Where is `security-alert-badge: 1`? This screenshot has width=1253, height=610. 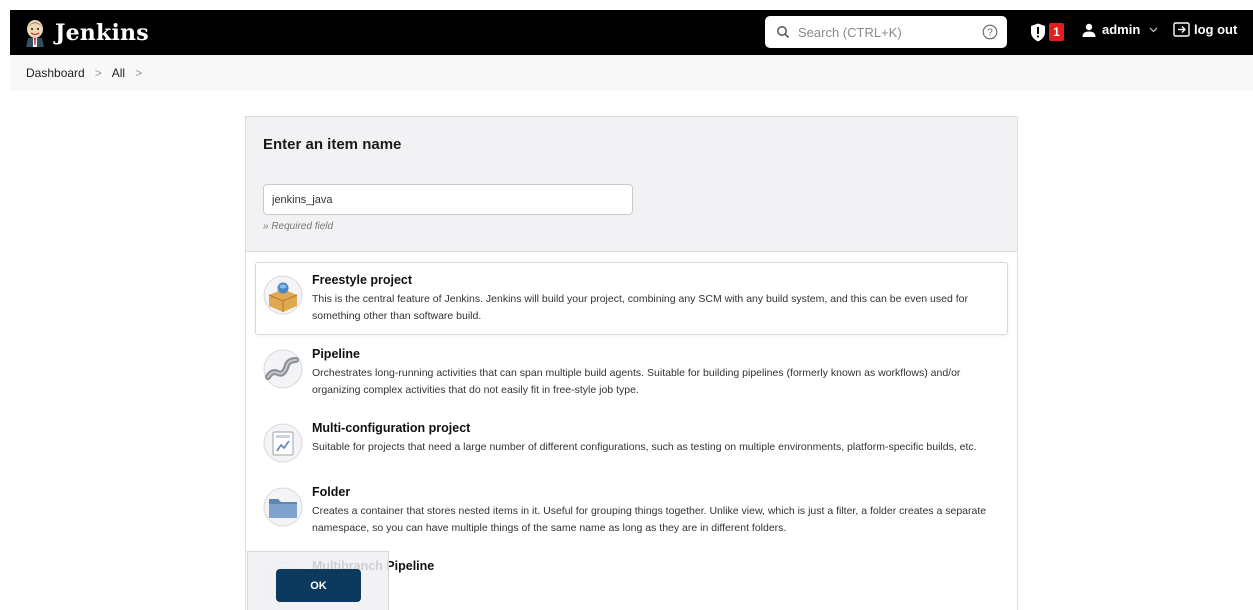
security-alert-badge: 1 is located at coordinates (1056, 32).